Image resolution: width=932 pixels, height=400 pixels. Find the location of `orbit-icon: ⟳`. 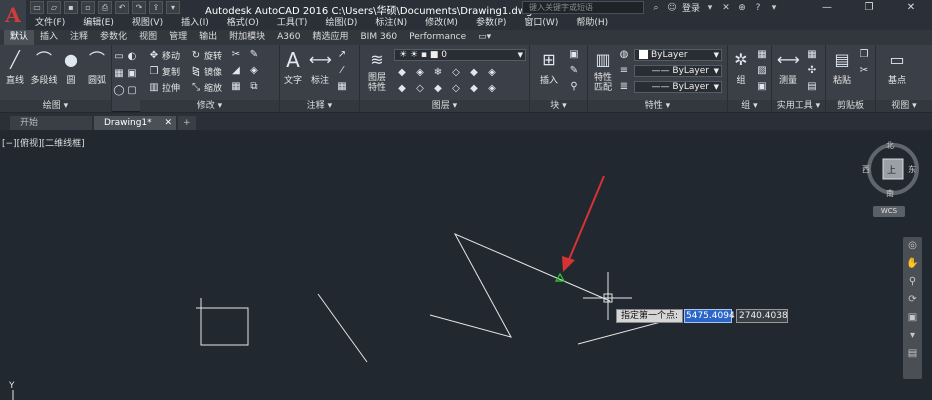

orbit-icon: ⟳ is located at coordinates (912, 300).